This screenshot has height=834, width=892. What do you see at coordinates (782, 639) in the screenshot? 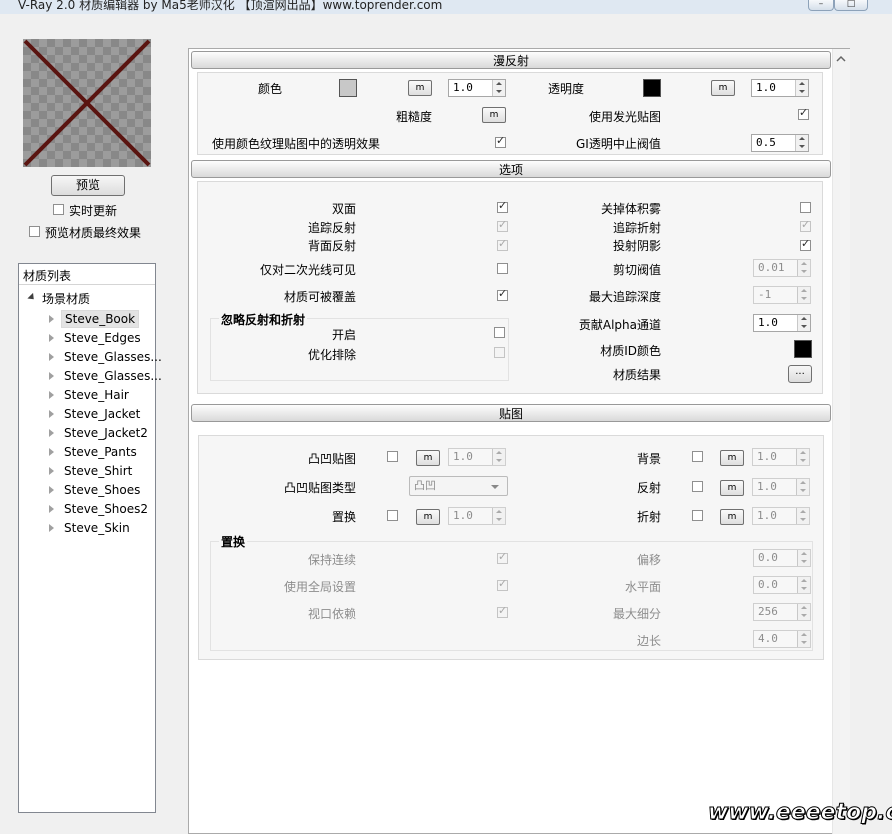
I see `edge-length-spinner: 4.0` at bounding box center [782, 639].